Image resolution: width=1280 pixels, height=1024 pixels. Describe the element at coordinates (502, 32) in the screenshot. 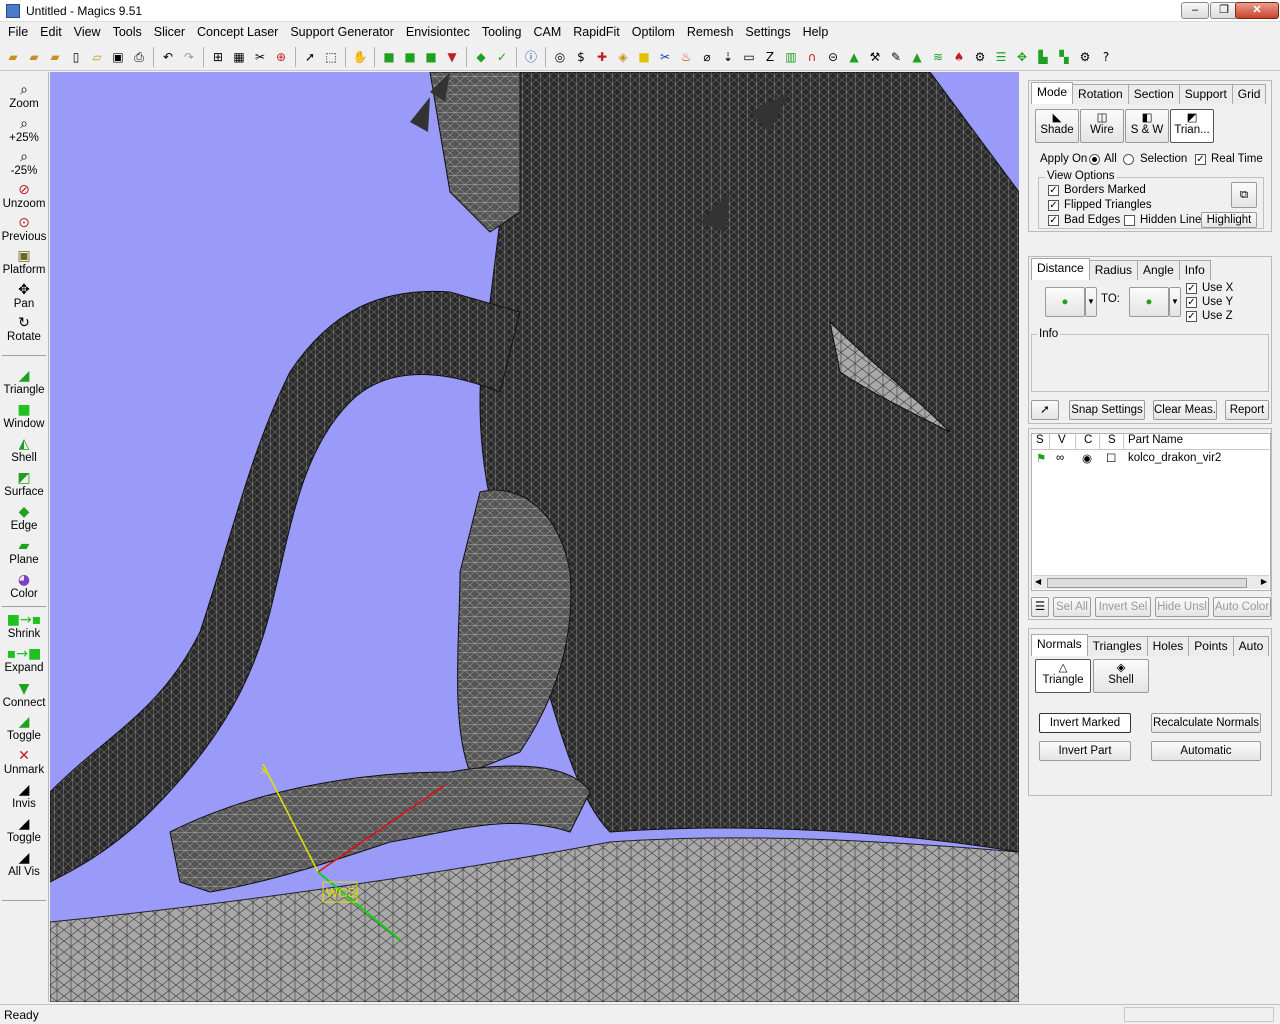

I see `menu-tooling: Tooling` at that location.